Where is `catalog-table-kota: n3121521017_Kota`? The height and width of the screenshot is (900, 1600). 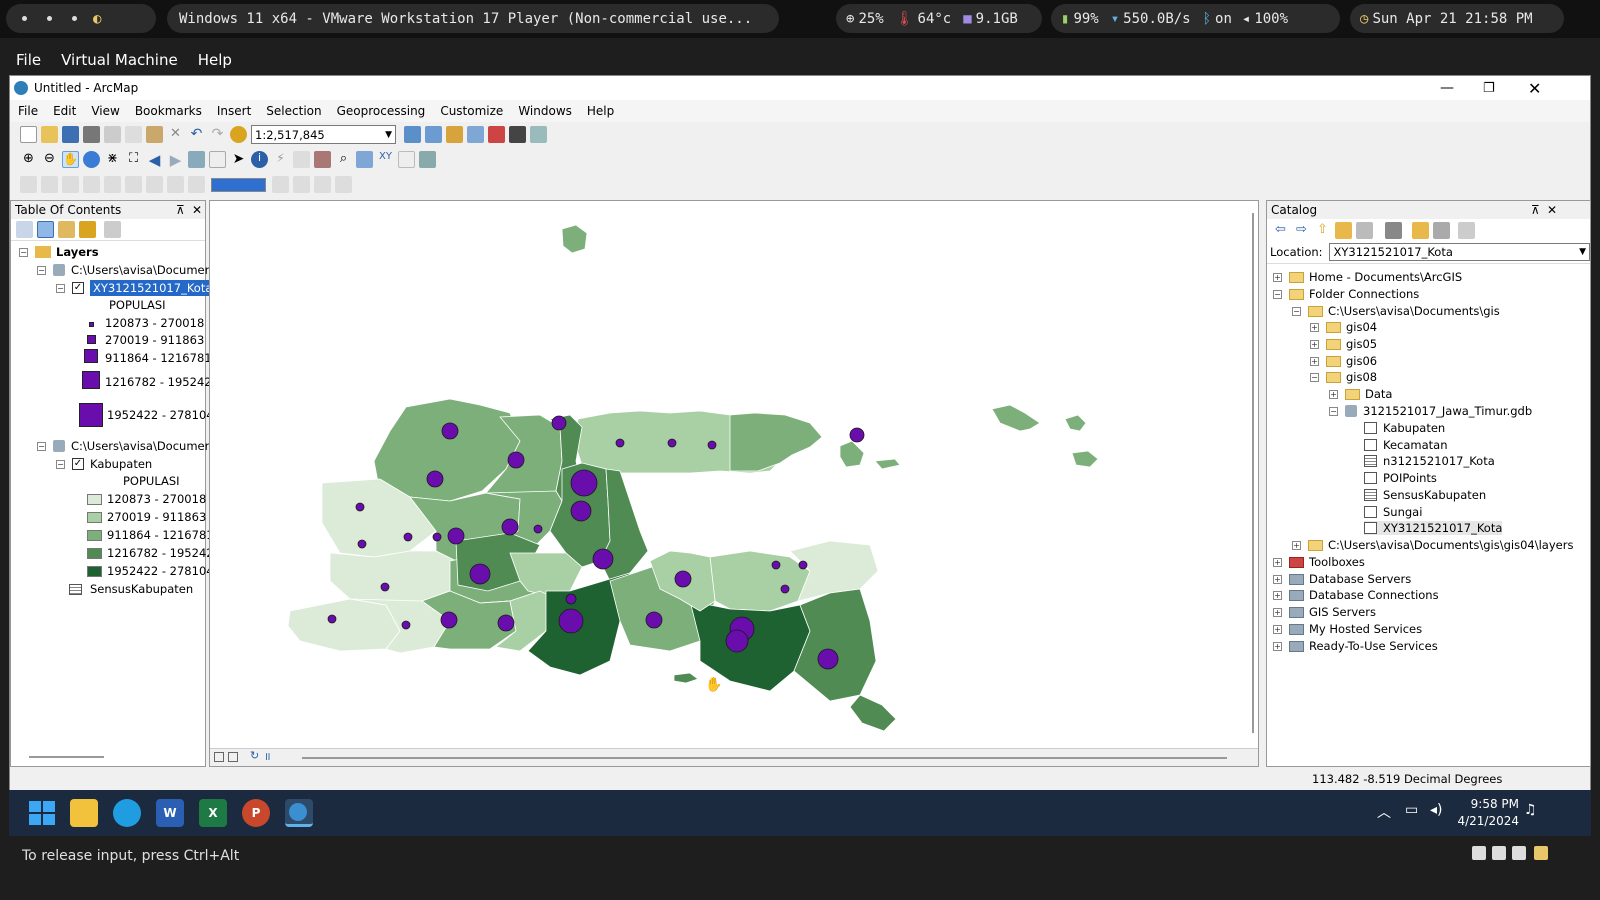 catalog-table-kota: n3121521017_Kota is located at coordinates (1429, 461).